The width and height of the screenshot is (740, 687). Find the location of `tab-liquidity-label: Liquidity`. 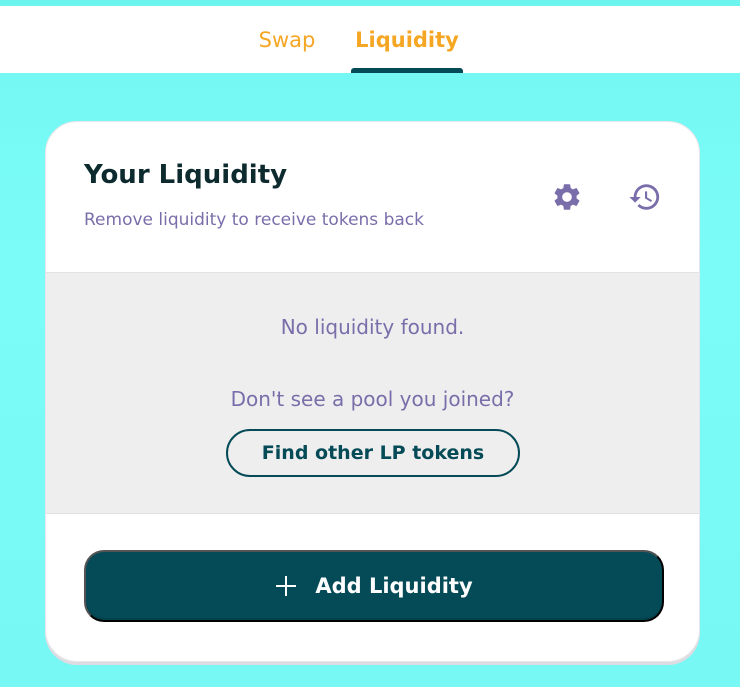

tab-liquidity-label: Liquidity is located at coordinates (407, 40).